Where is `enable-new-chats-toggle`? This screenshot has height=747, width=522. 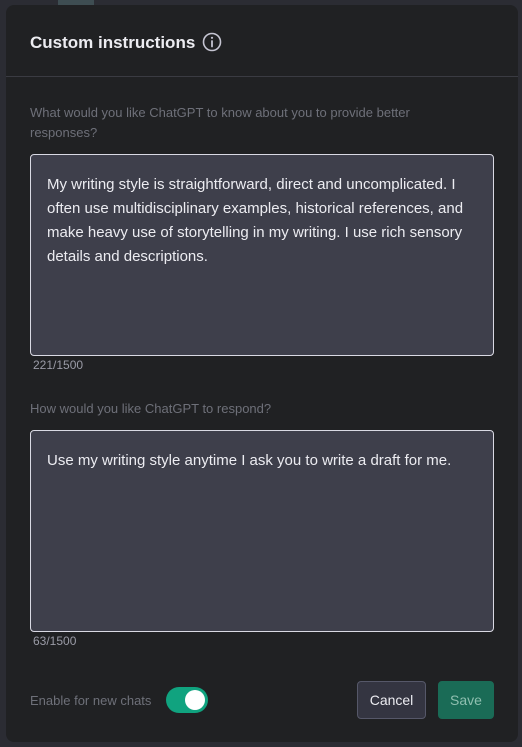 enable-new-chats-toggle is located at coordinates (187, 700).